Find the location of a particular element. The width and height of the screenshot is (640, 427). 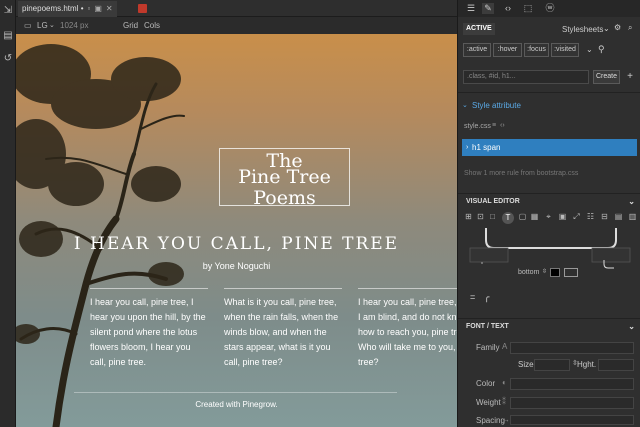

bottom-label: bottom is located at coordinates (529, 272).